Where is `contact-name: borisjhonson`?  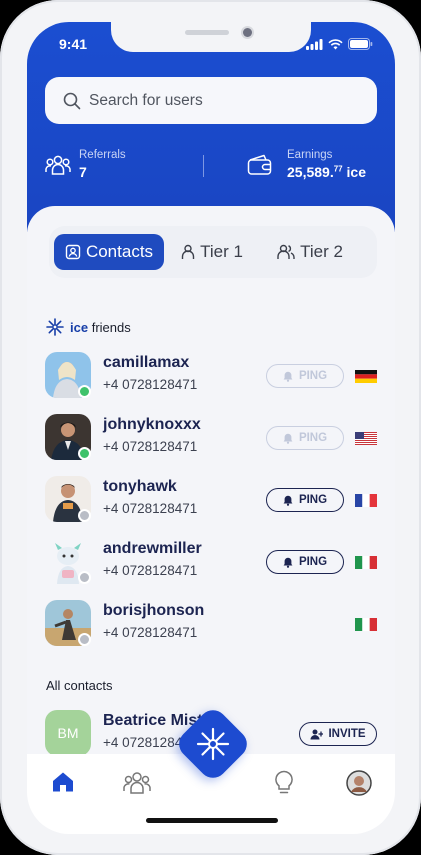
contact-name: borisjhonson is located at coordinates (154, 610).